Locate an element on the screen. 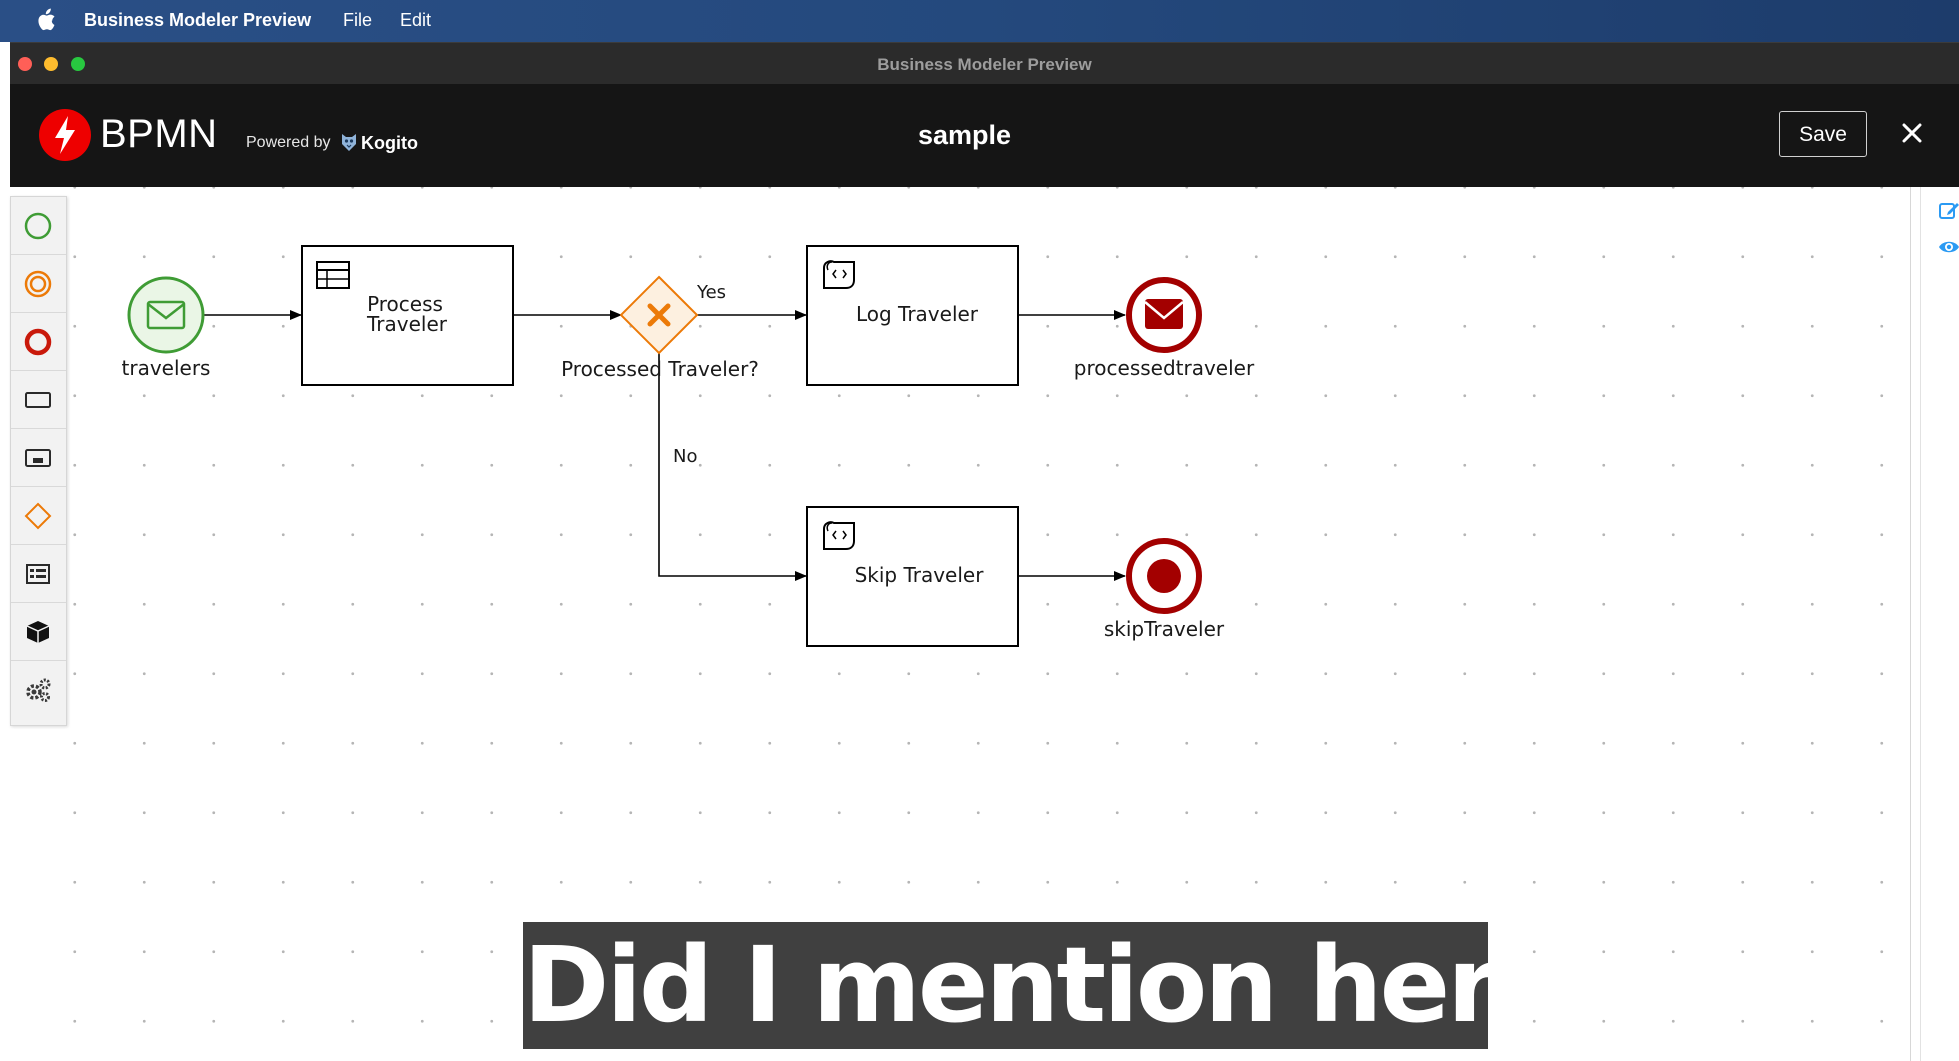  task-skip-traveler-label: Skip Traveler is located at coordinates (920, 575).